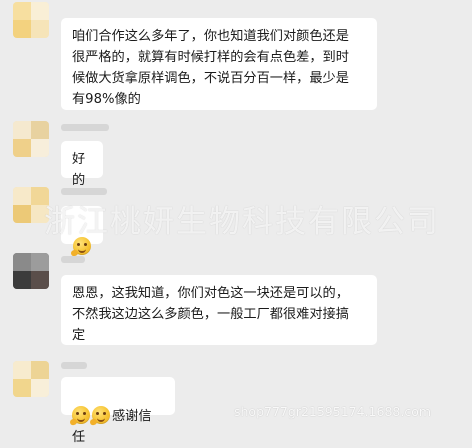  What do you see at coordinates (82, 164) in the screenshot?
I see `message-bubble: 好的` at bounding box center [82, 164].